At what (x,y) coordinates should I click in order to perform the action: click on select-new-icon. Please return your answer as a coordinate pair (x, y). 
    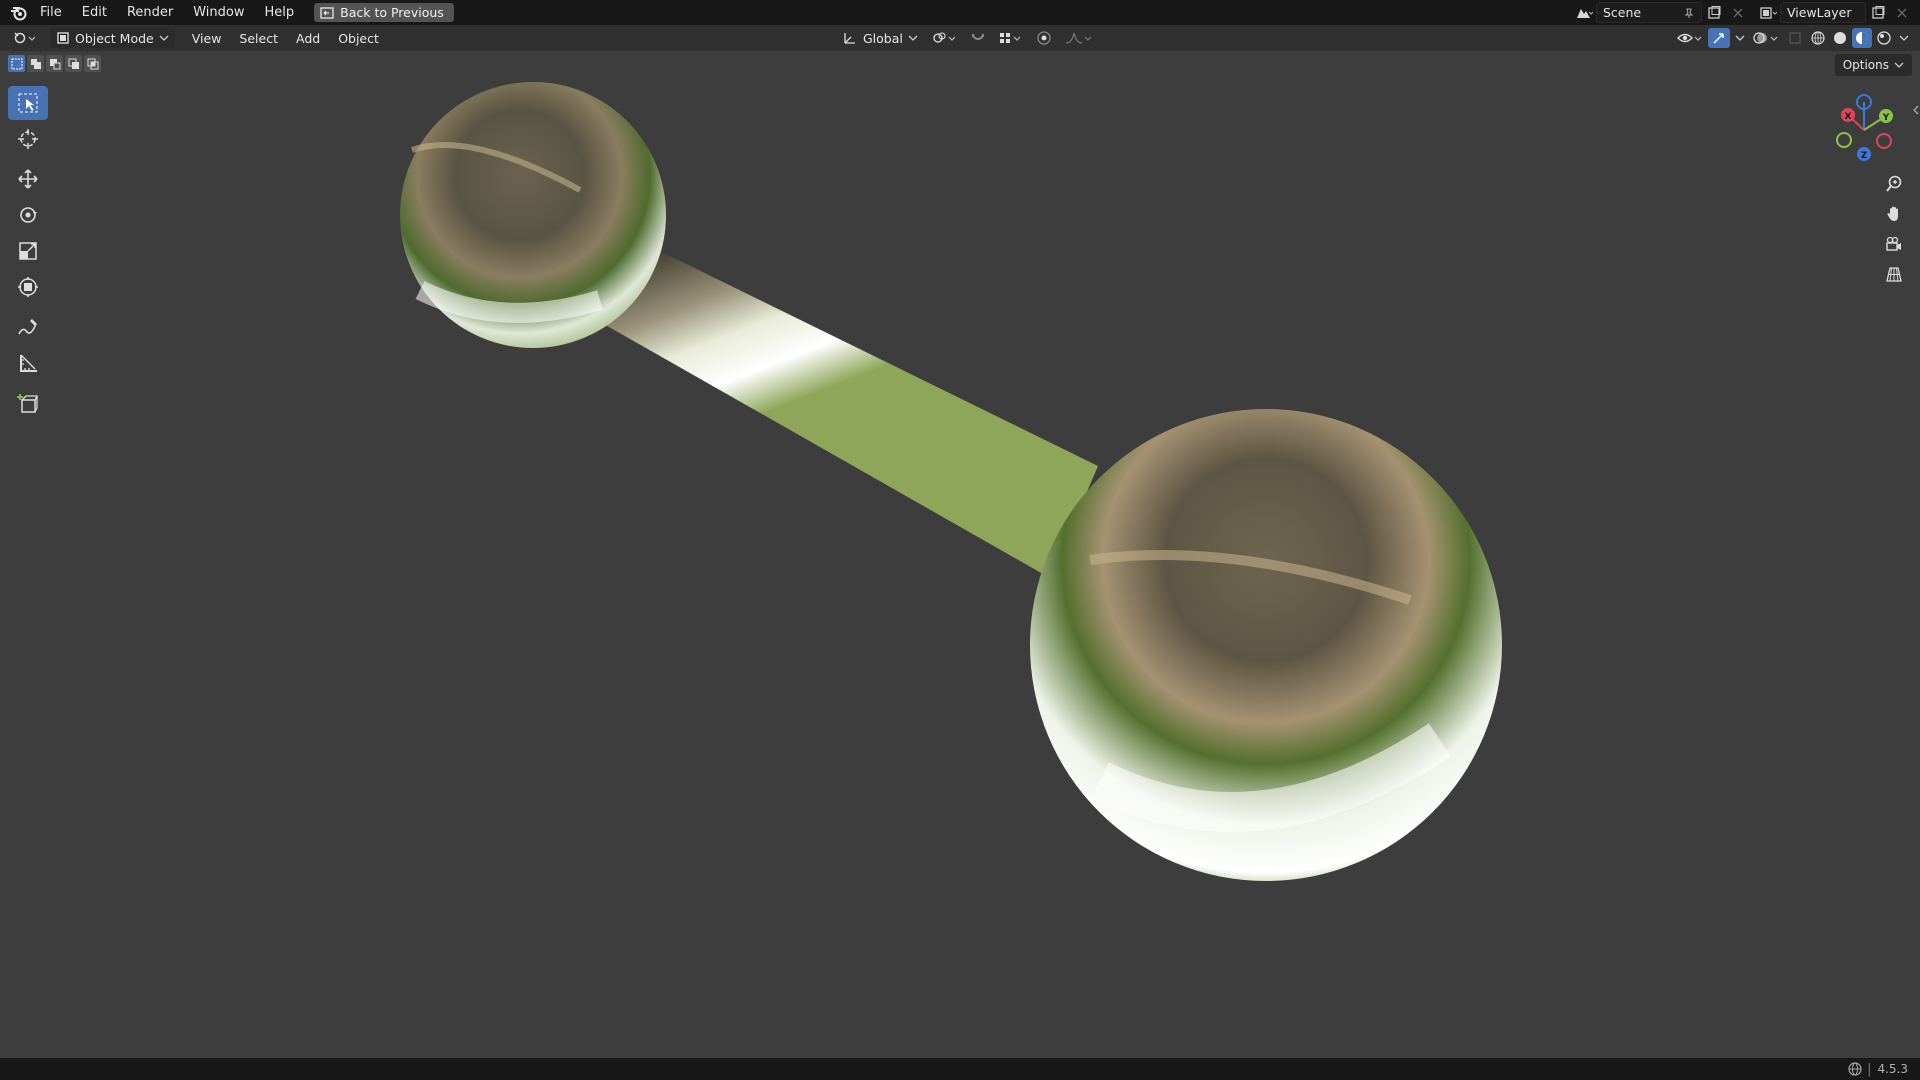
    Looking at the image, I should click on (16, 63).